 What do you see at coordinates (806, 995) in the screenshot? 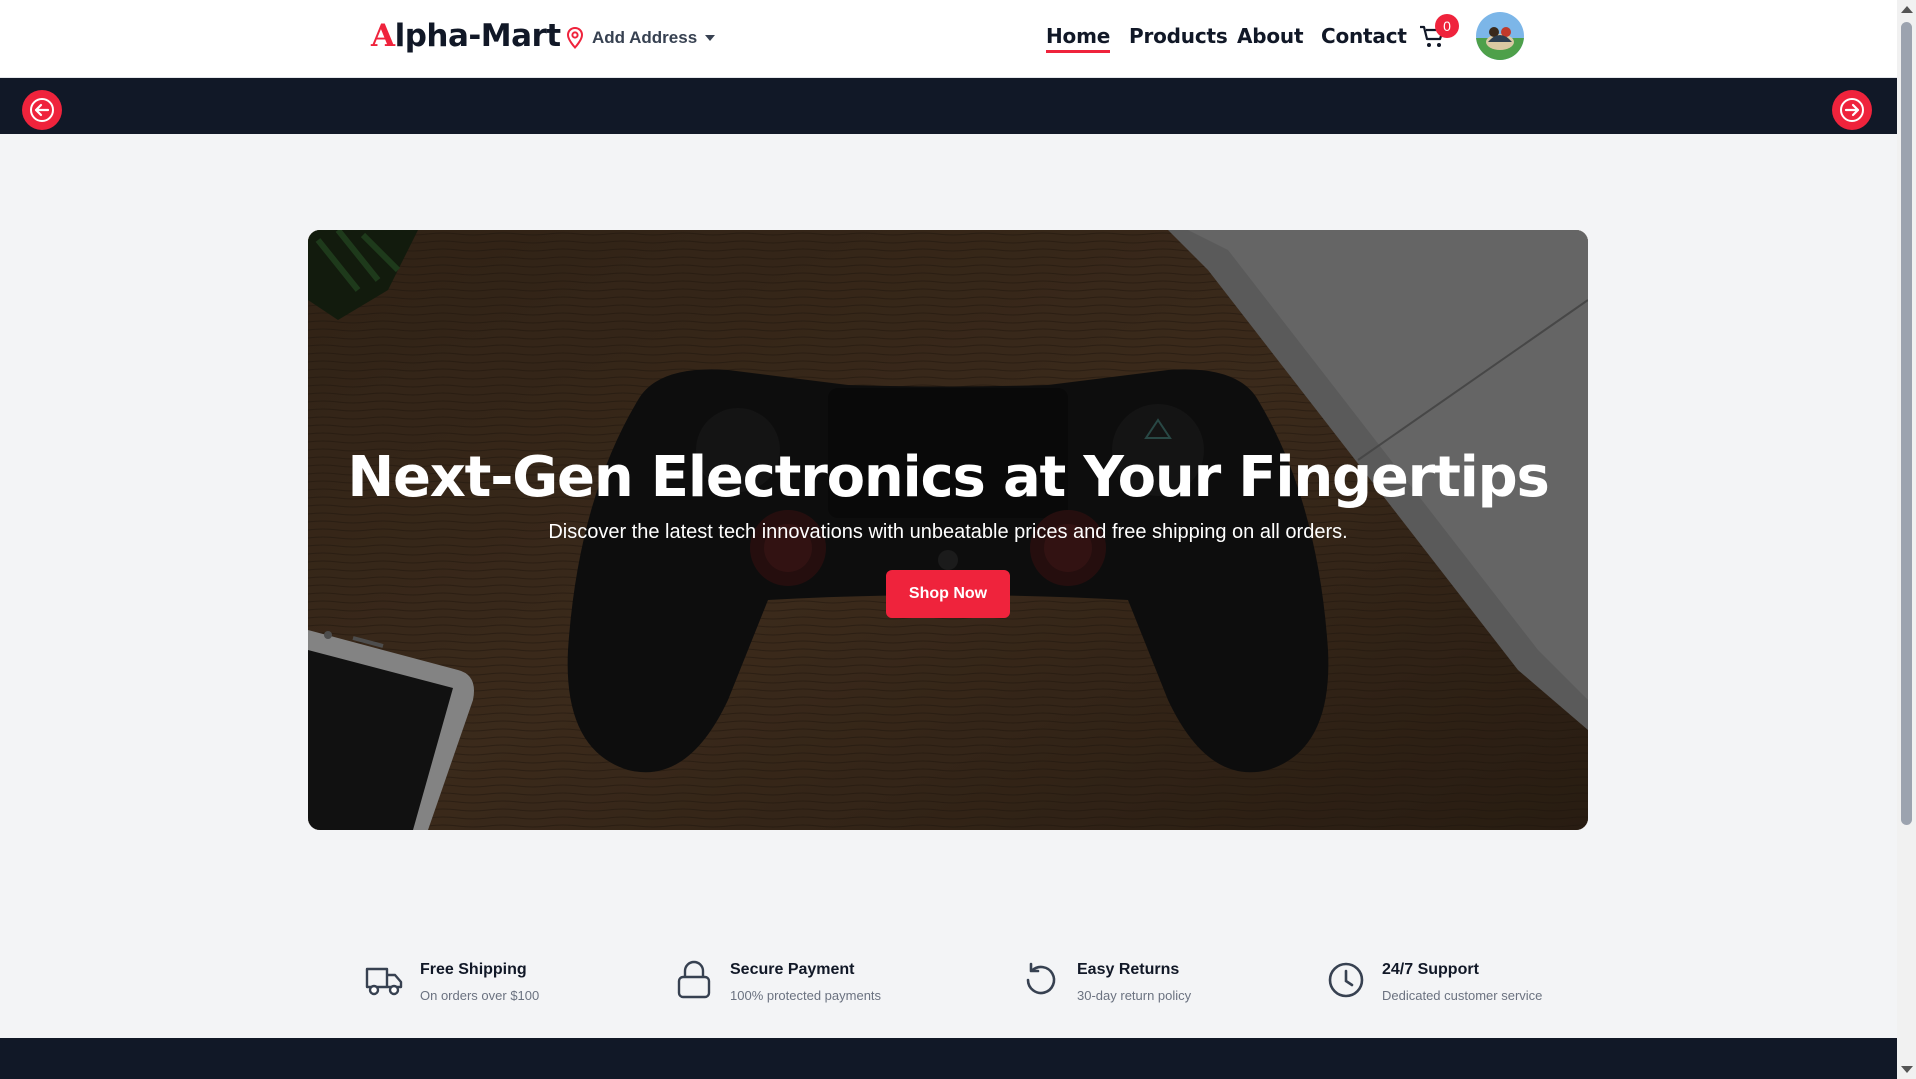
I see `feature-subtitle: 100% protected payments` at bounding box center [806, 995].